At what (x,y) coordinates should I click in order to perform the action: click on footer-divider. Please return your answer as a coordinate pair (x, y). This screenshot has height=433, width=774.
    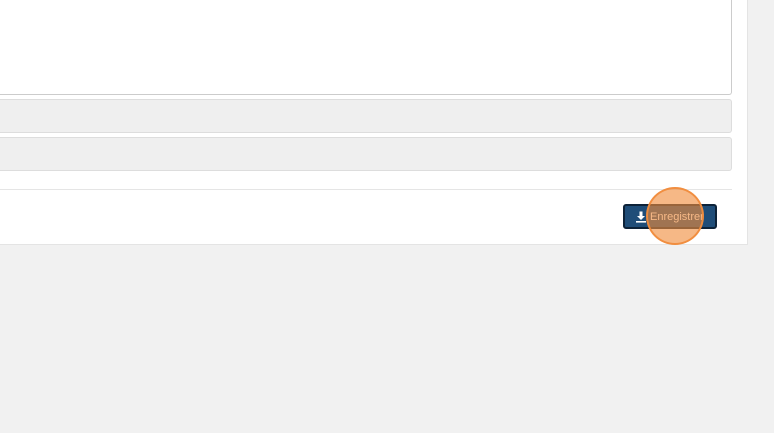
    Looking at the image, I should click on (366, 189).